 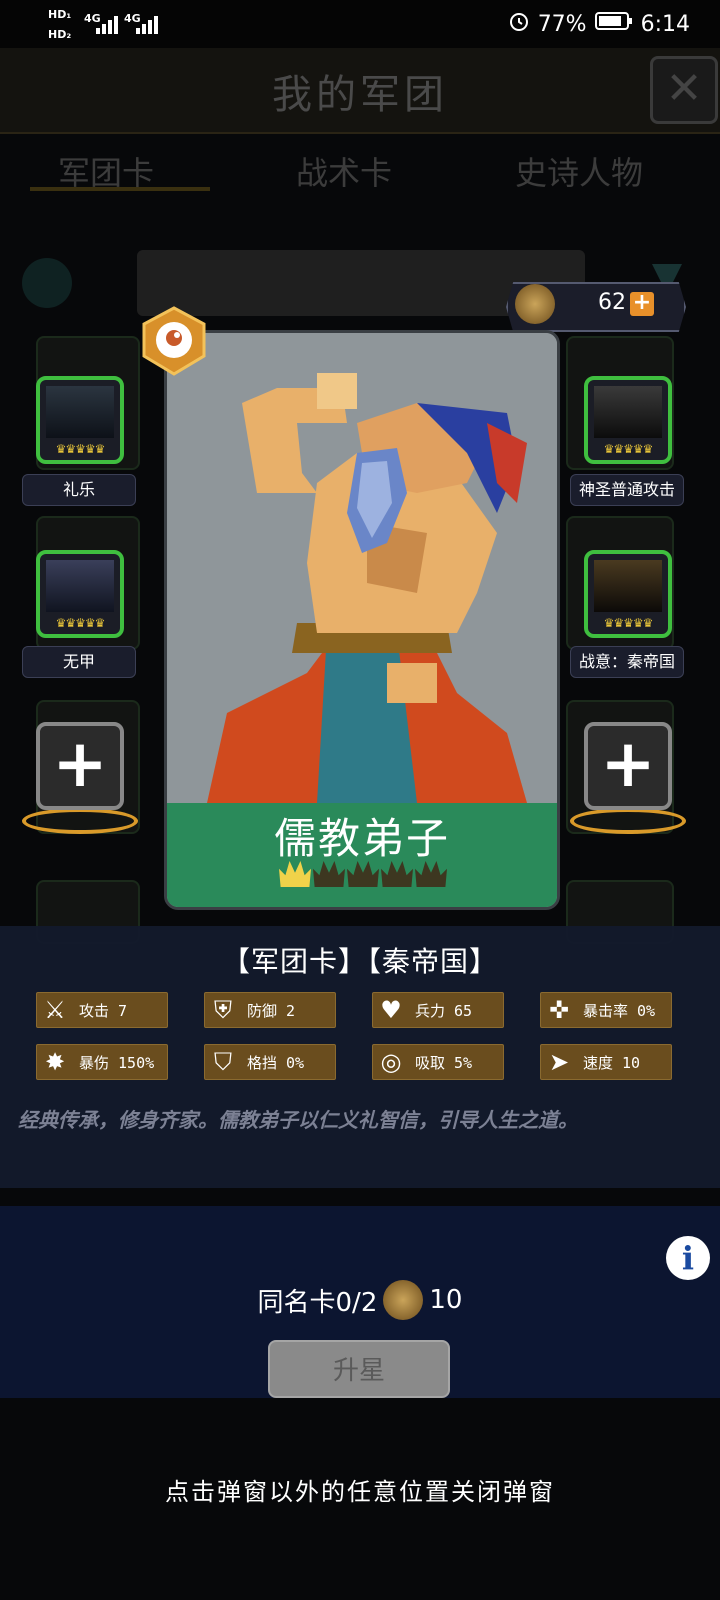 I want to click on deck-slot-label: 无甲, so click(x=79, y=662).